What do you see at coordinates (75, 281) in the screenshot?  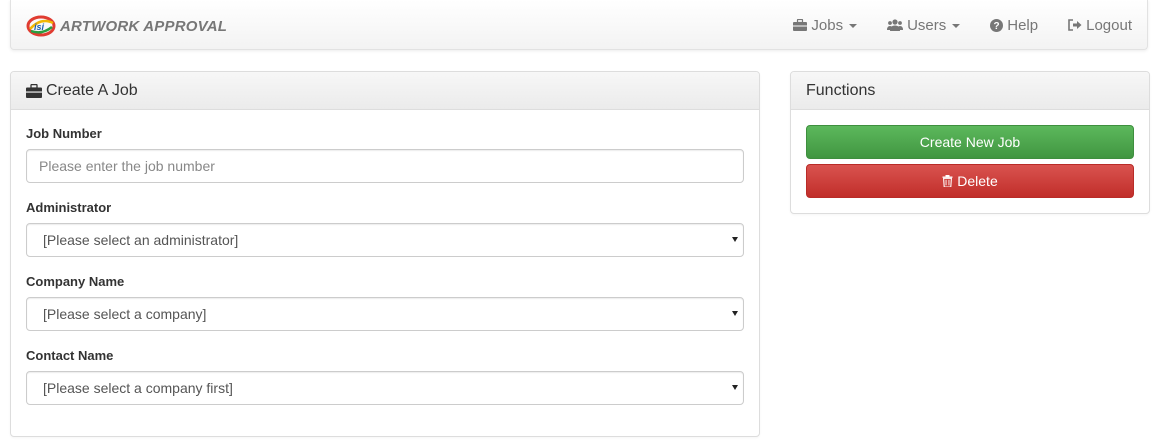 I see `company-name-label: Company Name` at bounding box center [75, 281].